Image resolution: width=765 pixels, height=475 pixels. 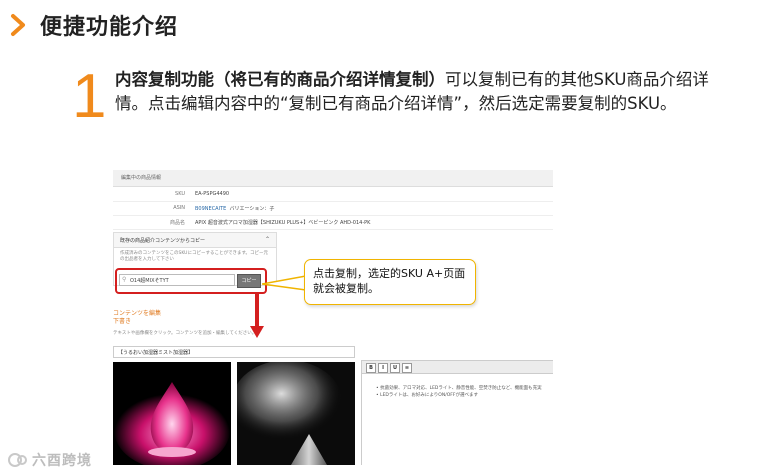 What do you see at coordinates (163, 241) in the screenshot?
I see `panel-title: 既存の商品紹介コンテンツからコピー` at bounding box center [163, 241].